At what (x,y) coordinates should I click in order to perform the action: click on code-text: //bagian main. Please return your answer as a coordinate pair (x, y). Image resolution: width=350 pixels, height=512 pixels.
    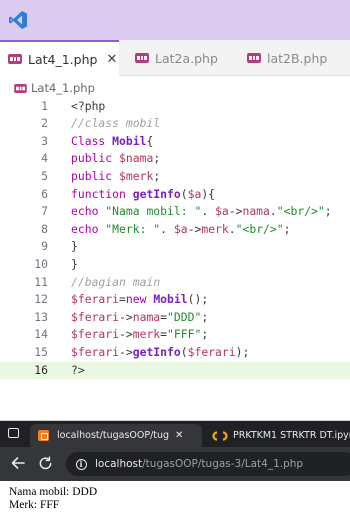
    Looking at the image, I should click on (115, 283).